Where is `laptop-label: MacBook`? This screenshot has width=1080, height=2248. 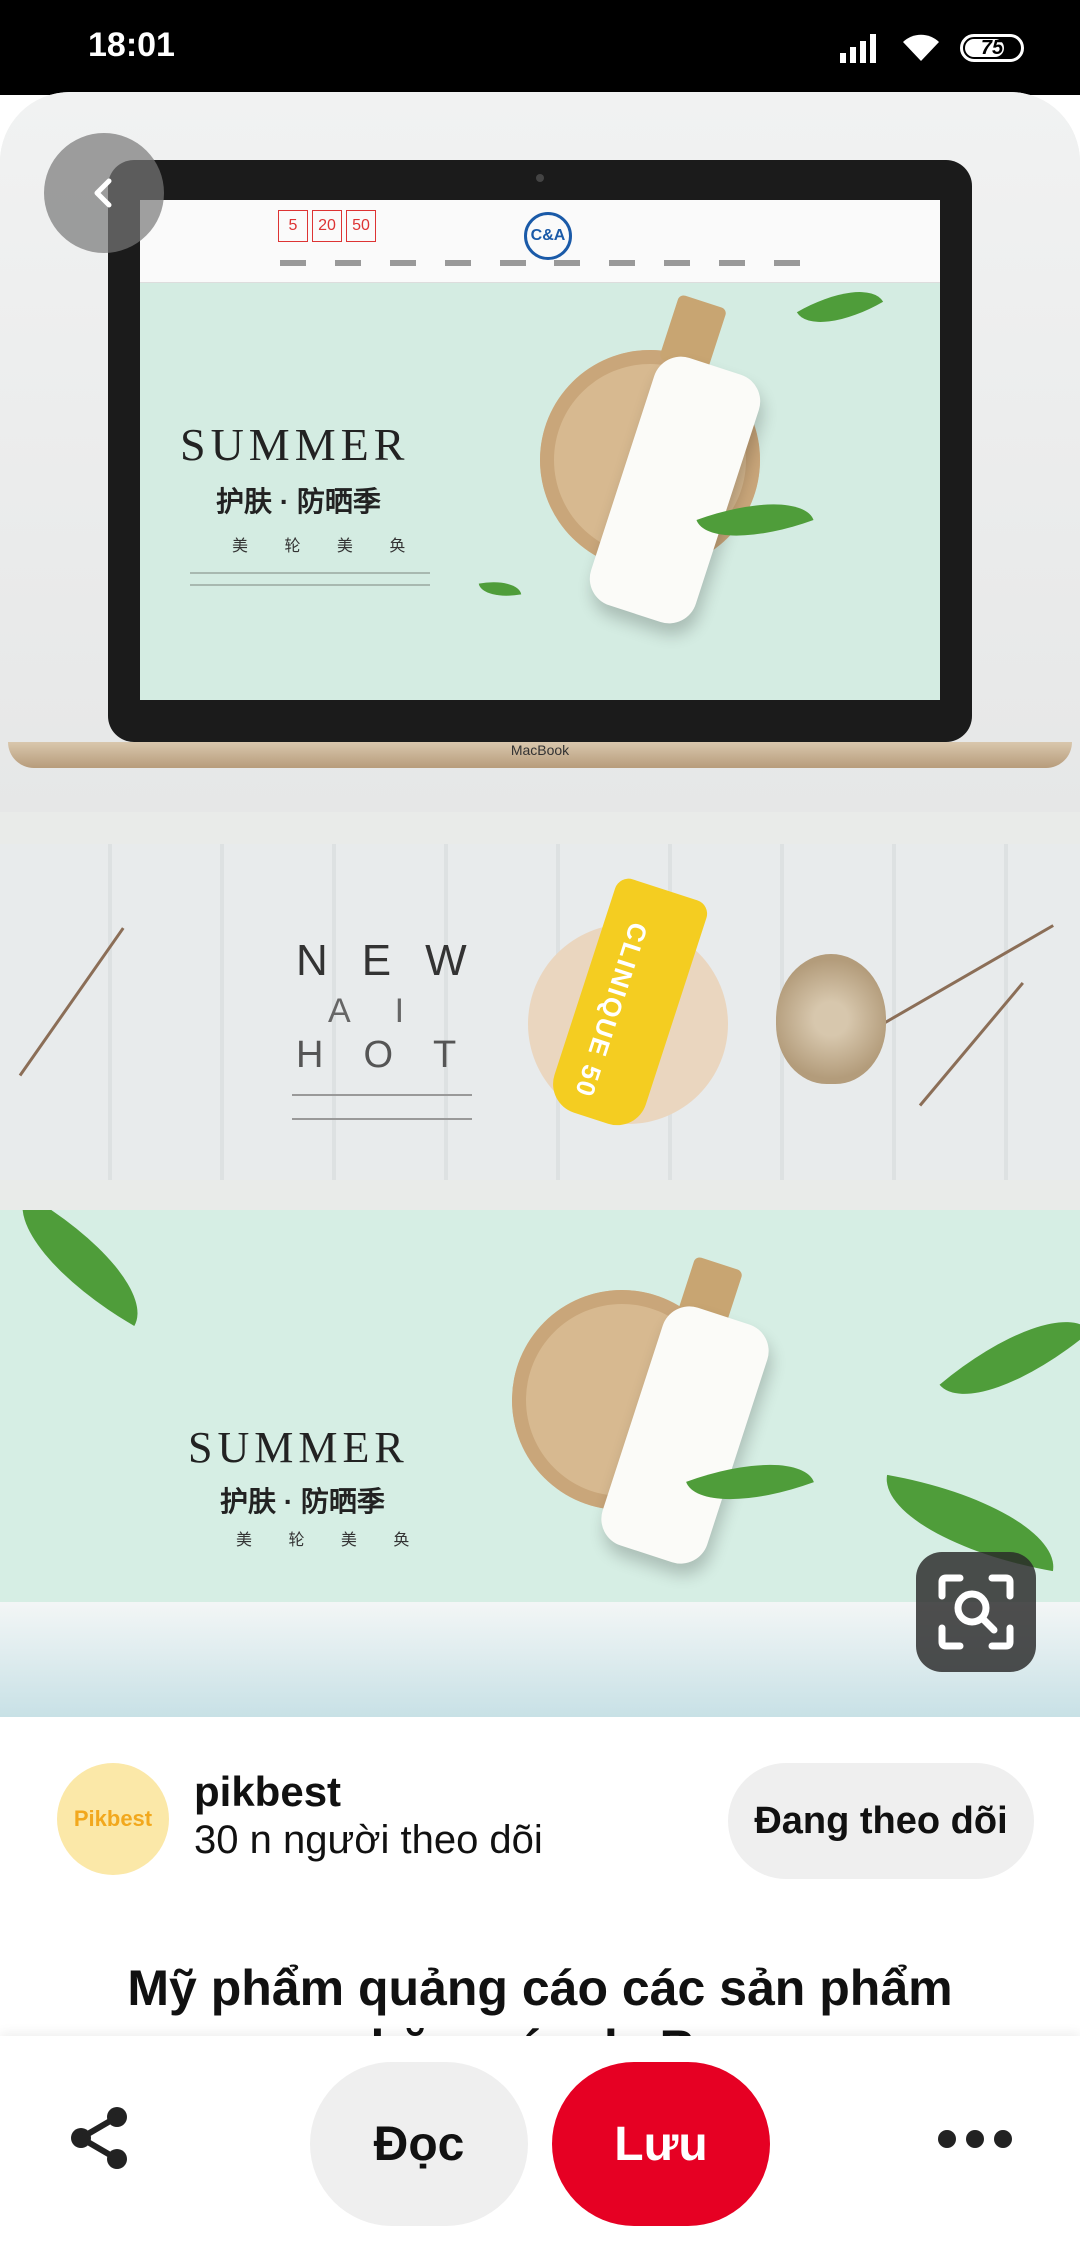
laptop-label: MacBook is located at coordinates (540, 750).